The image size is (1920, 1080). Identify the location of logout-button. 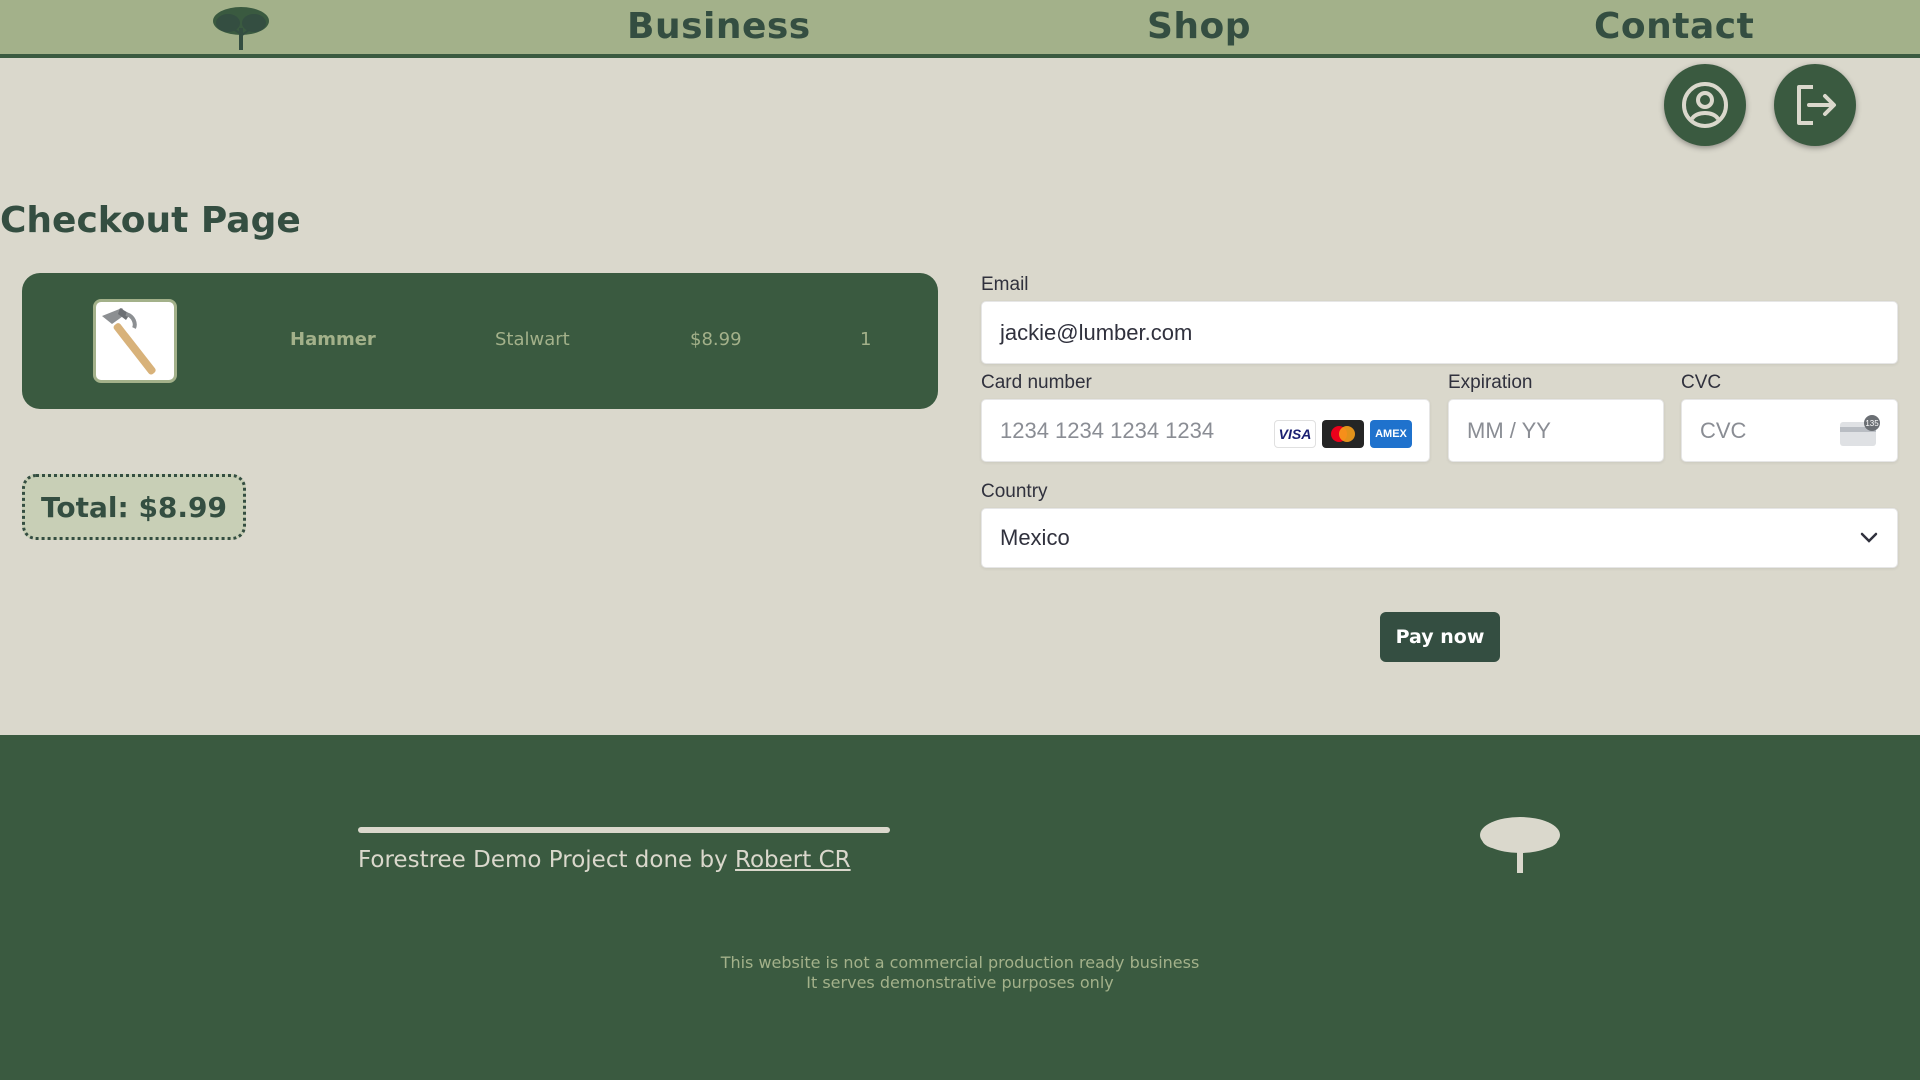
(1815, 105).